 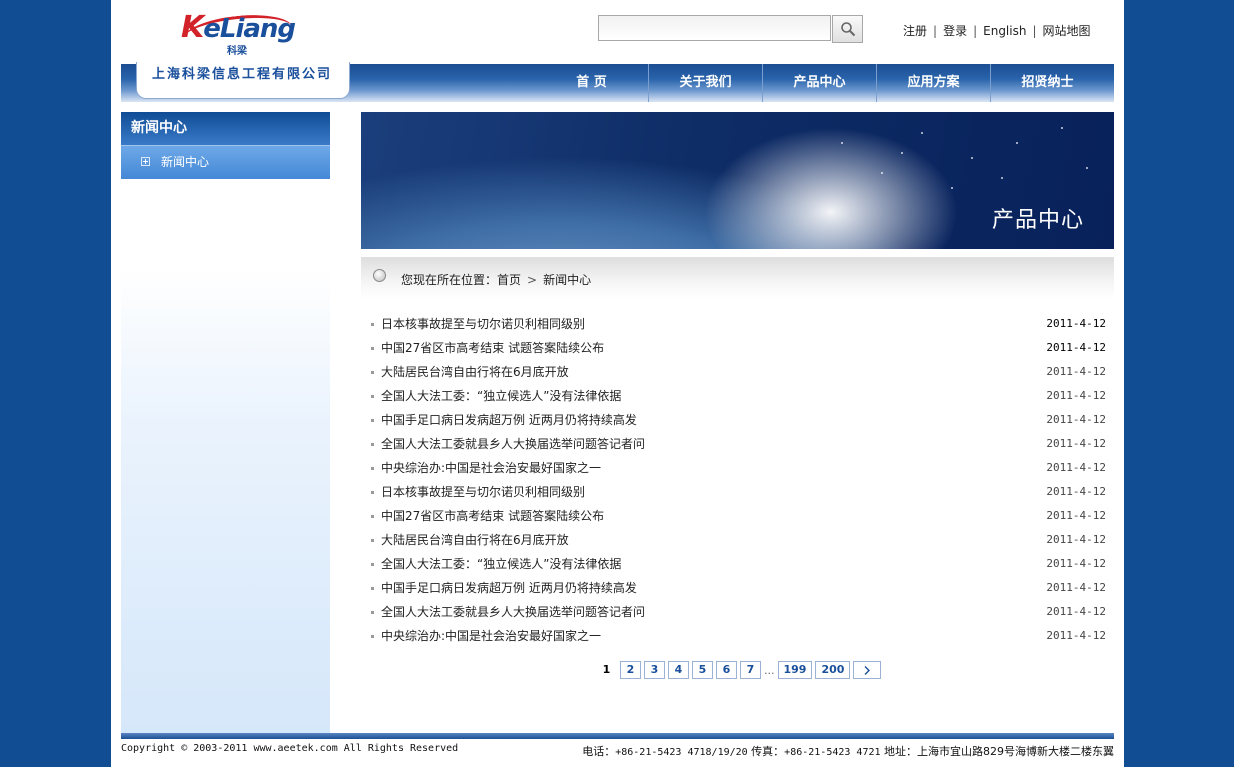 What do you see at coordinates (705, 83) in the screenshot?
I see `nav-item-about: 关于我们` at bounding box center [705, 83].